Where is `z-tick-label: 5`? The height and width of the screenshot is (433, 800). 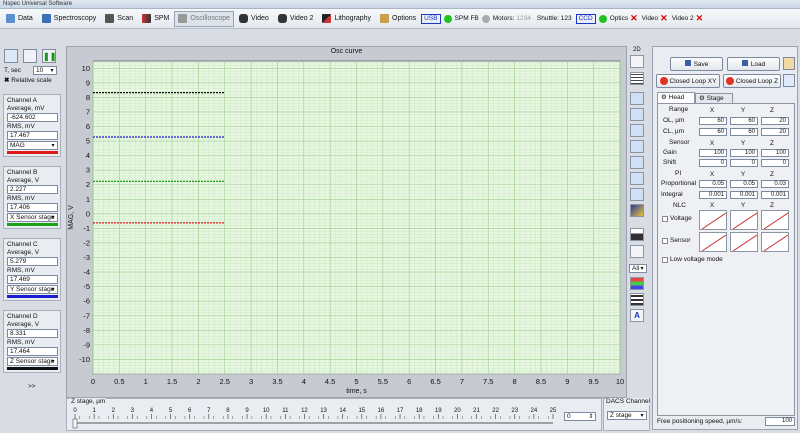
z-tick-label: 5 is located at coordinates (171, 411).